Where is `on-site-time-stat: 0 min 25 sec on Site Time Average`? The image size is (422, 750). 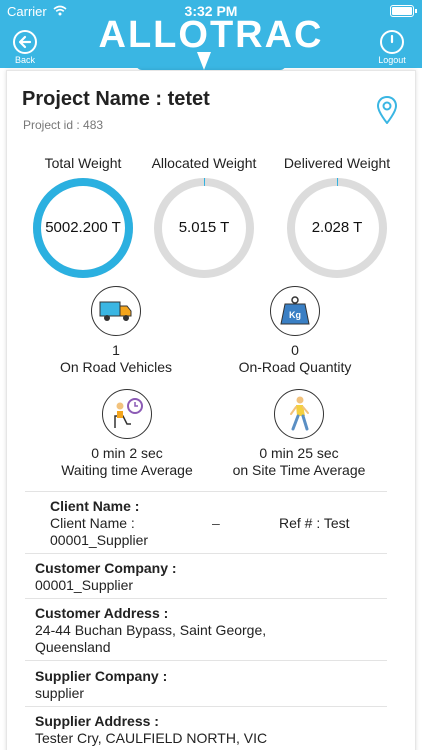
on-site-time-stat: 0 min 25 sec on Site Time Average is located at coordinates (299, 433).